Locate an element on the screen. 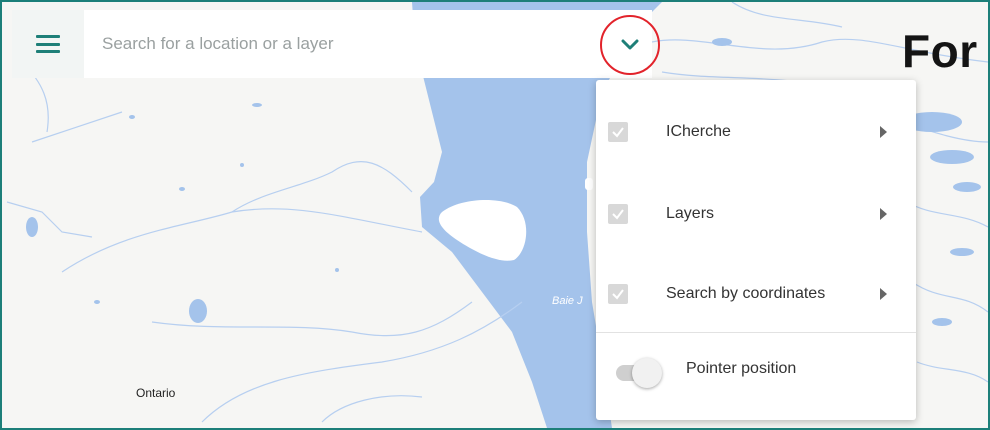 The height and width of the screenshot is (430, 990). chevron-down-icon is located at coordinates (630, 44).